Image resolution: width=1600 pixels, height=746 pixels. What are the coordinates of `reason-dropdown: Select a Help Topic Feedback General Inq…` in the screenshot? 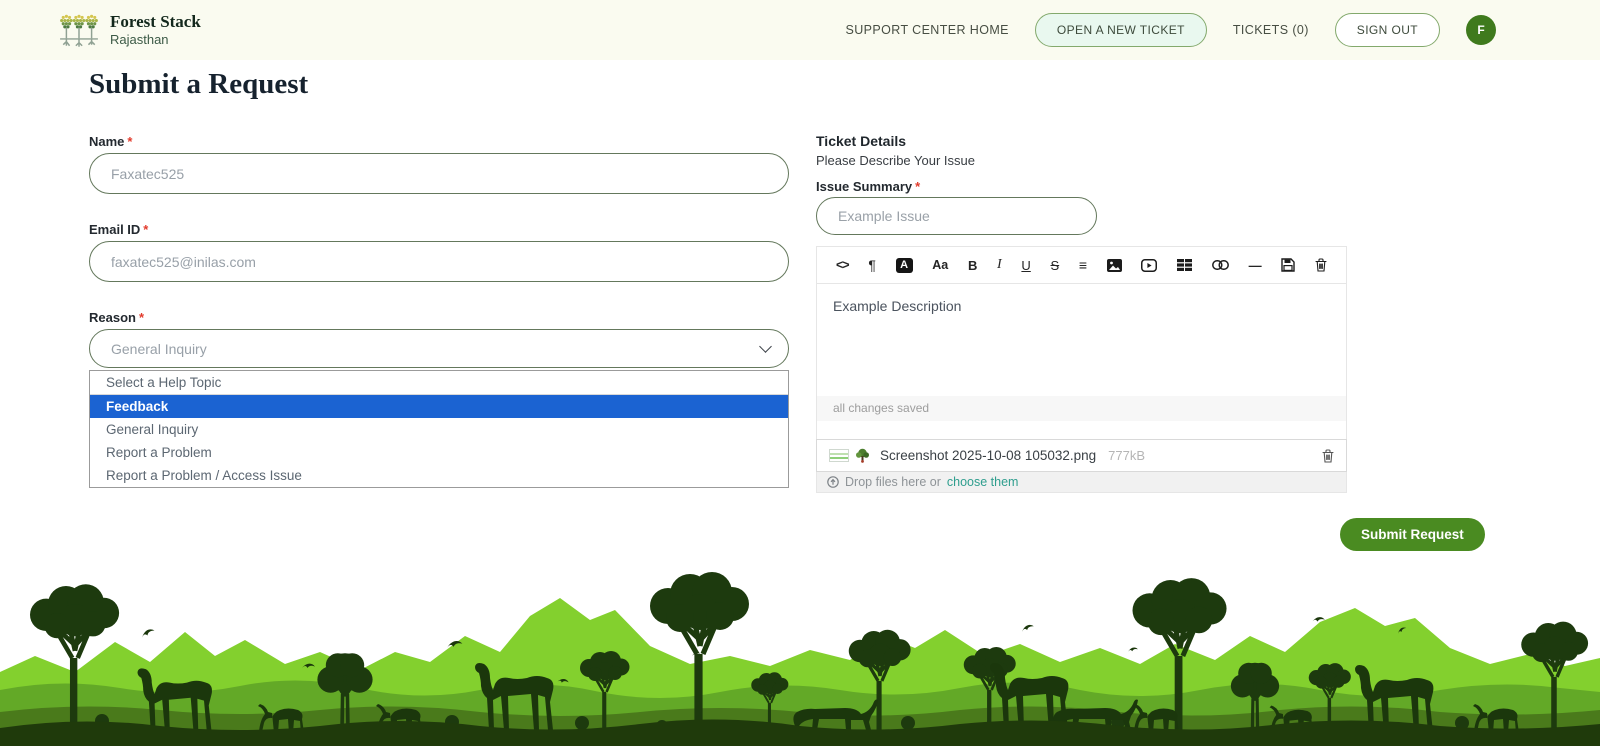 It's located at (439, 429).